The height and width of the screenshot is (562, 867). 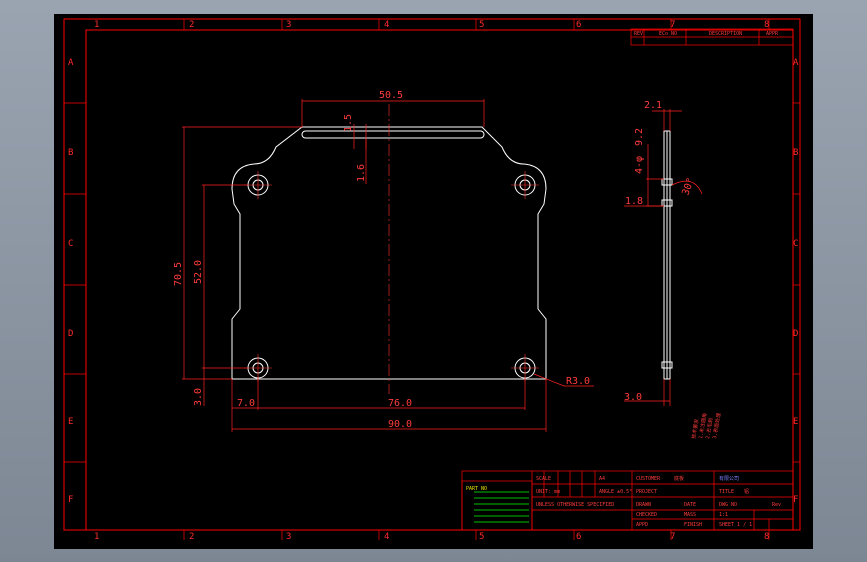 What do you see at coordinates (728, 505) in the screenshot?
I see `tb-dwg-no: DWG NO` at bounding box center [728, 505].